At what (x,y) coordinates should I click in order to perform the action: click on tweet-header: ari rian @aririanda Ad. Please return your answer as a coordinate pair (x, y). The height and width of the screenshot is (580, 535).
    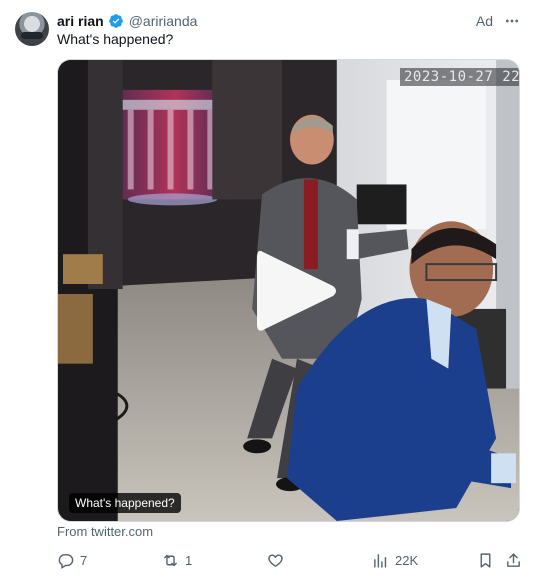
    Looking at the image, I should click on (289, 21).